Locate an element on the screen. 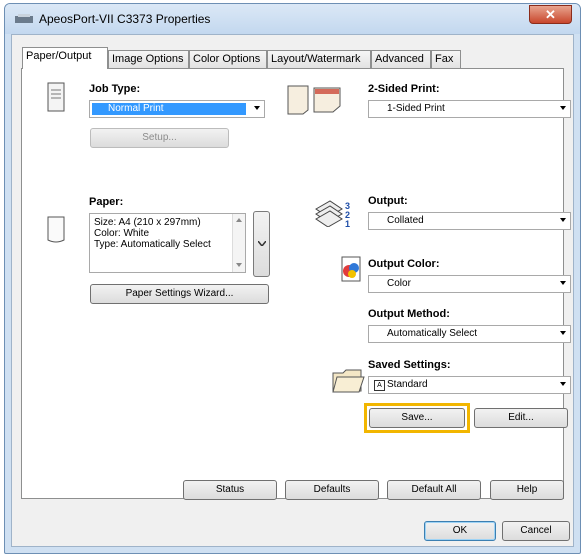  saved-settings-value: Standard is located at coordinates (407, 384).